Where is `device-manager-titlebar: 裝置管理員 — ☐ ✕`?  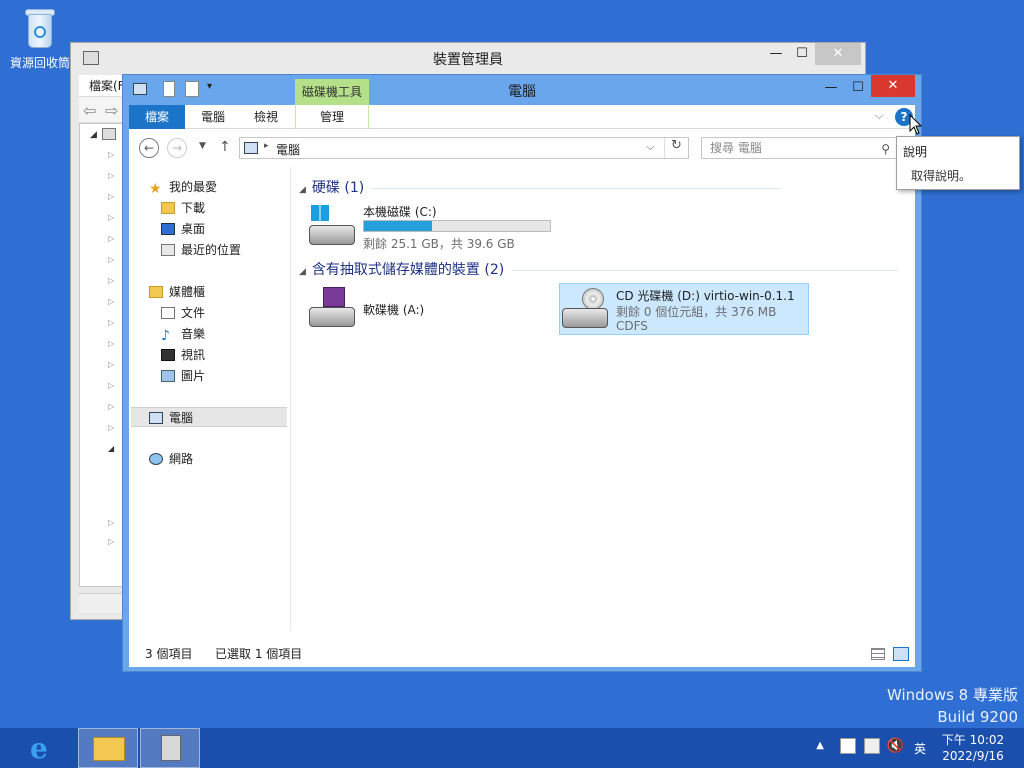 device-manager-titlebar: 裝置管理員 — ☐ ✕ is located at coordinates (468, 58).